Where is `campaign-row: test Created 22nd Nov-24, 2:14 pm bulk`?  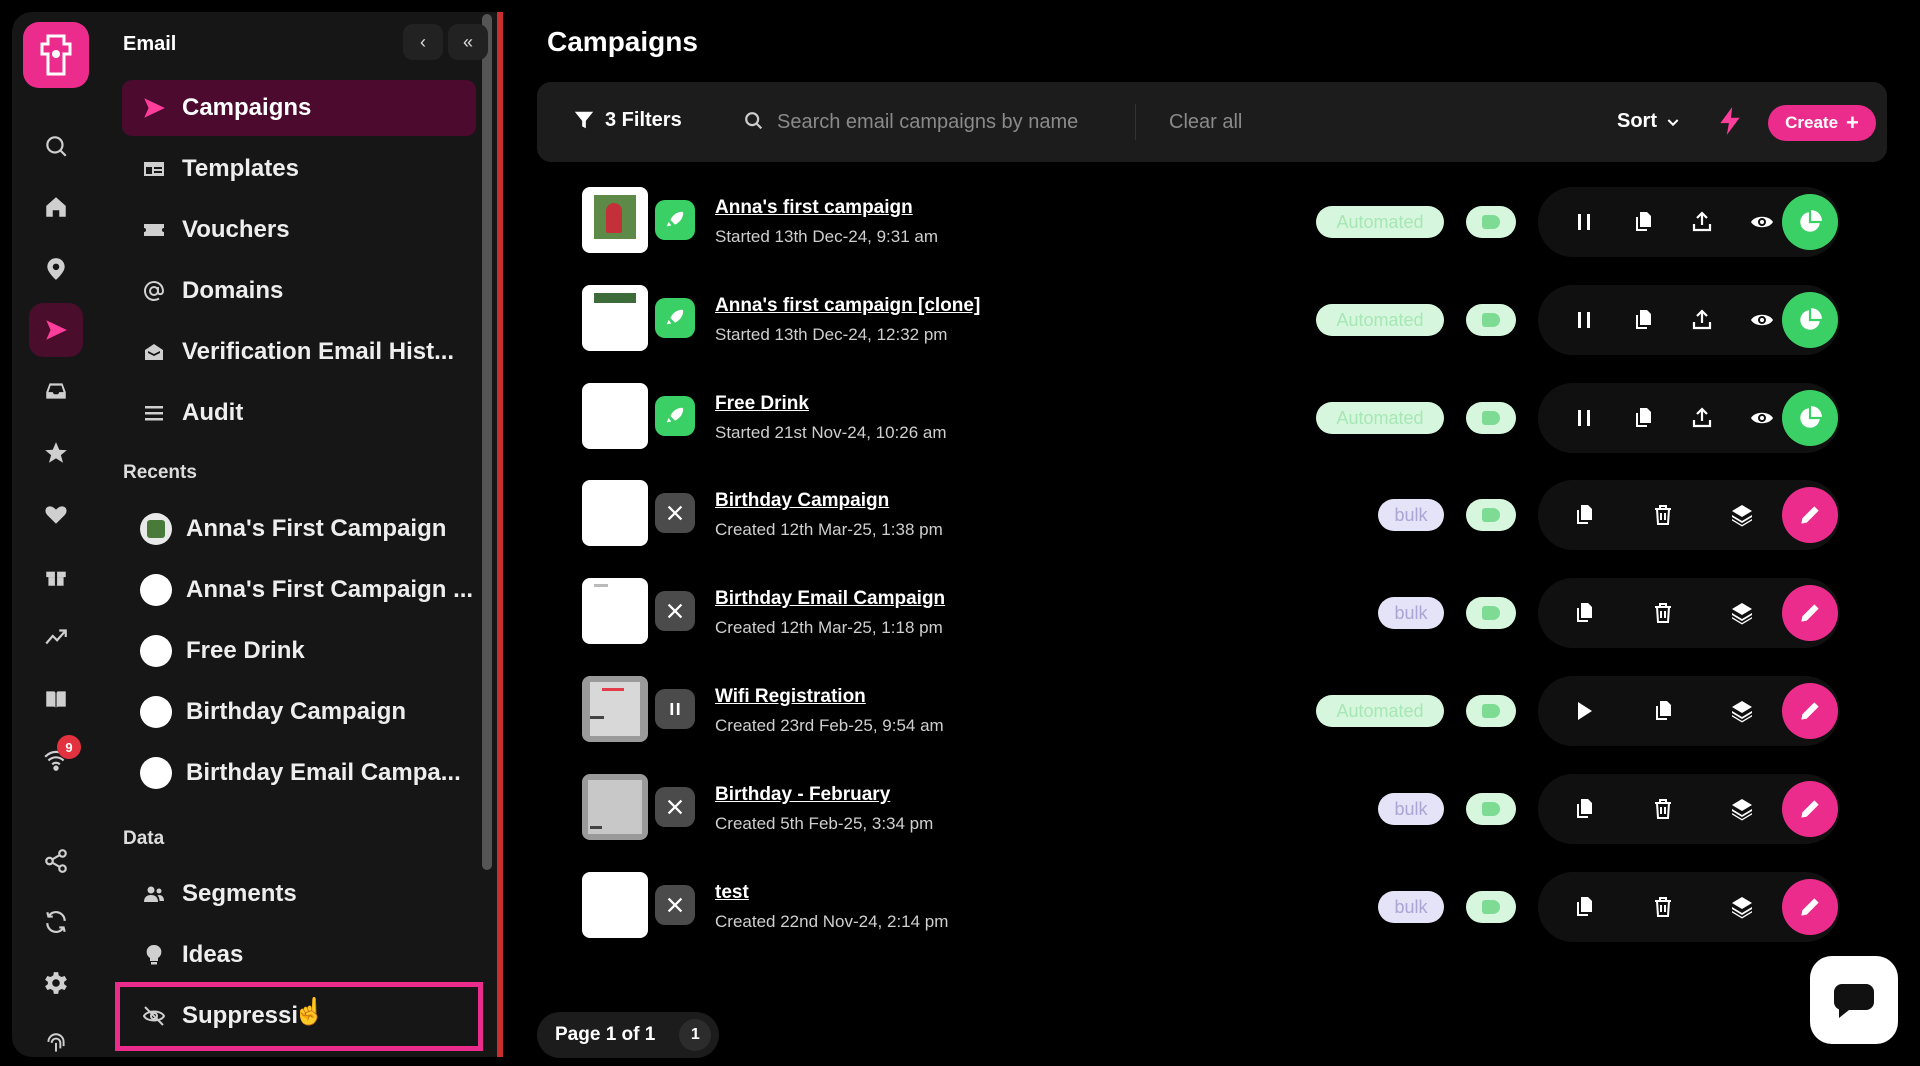 campaign-row: test Created 22nd Nov-24, 2:14 pm bulk is located at coordinates (1210, 905).